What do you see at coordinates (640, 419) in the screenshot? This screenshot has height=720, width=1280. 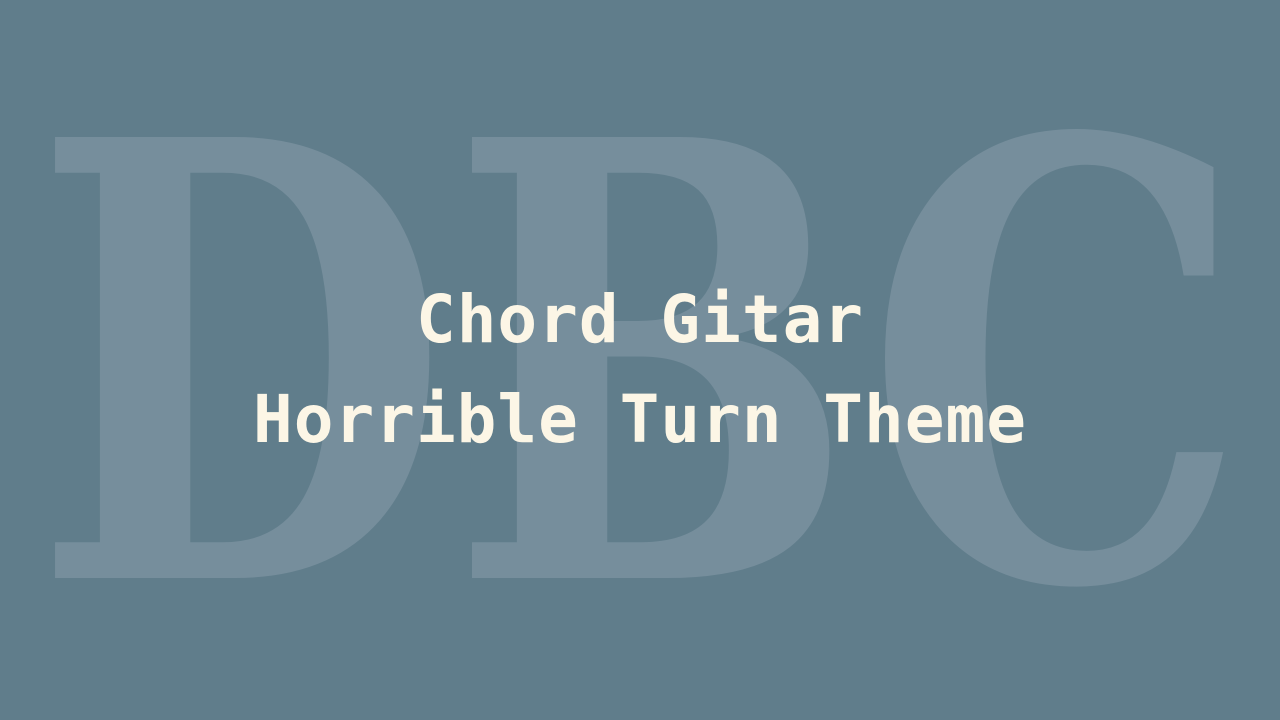 I see `page-title-line-2: Horrible Turn Theme` at bounding box center [640, 419].